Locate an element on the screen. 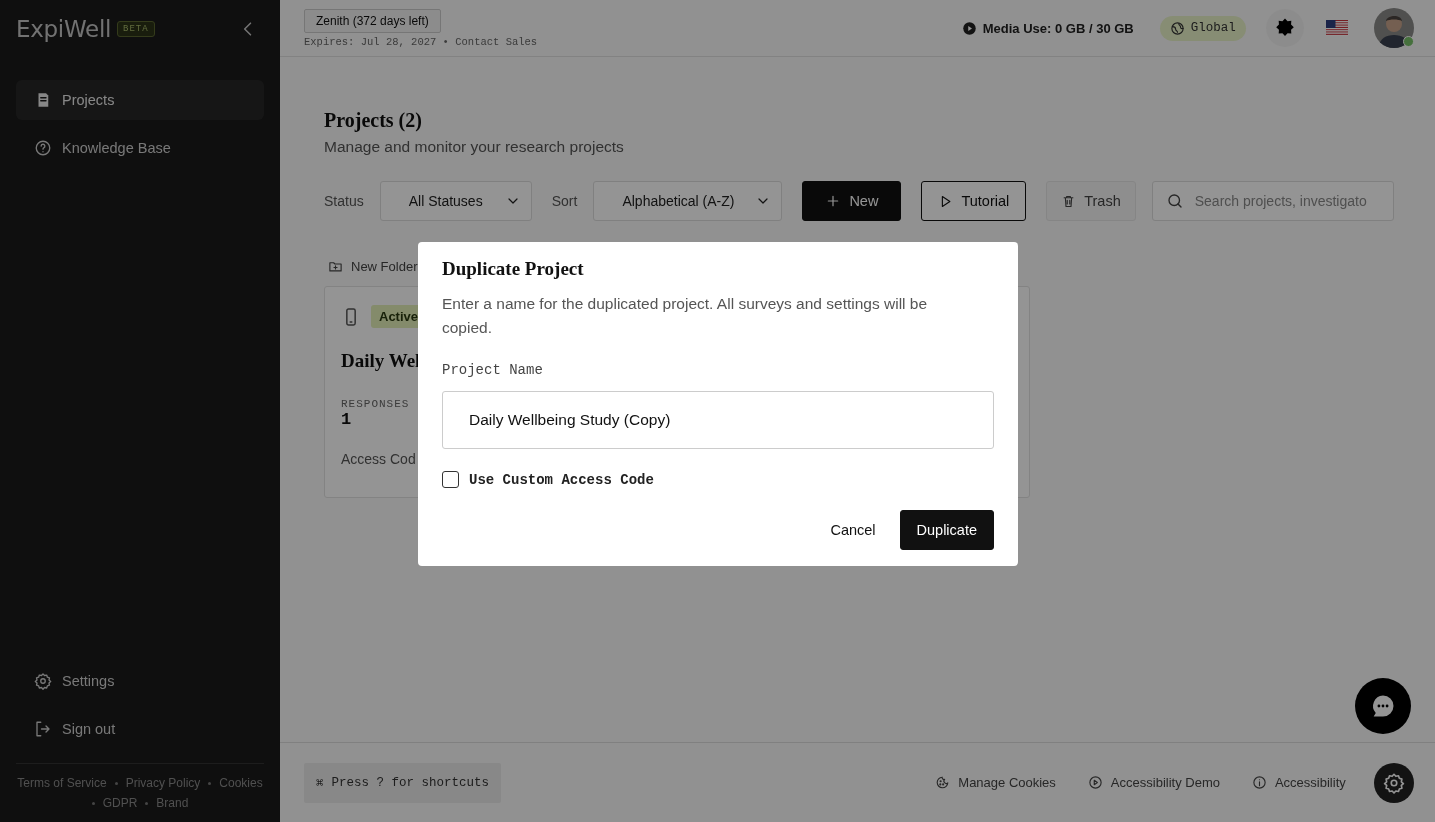 This screenshot has width=1435, height=822. nav-item: Settings is located at coordinates (140, 681).